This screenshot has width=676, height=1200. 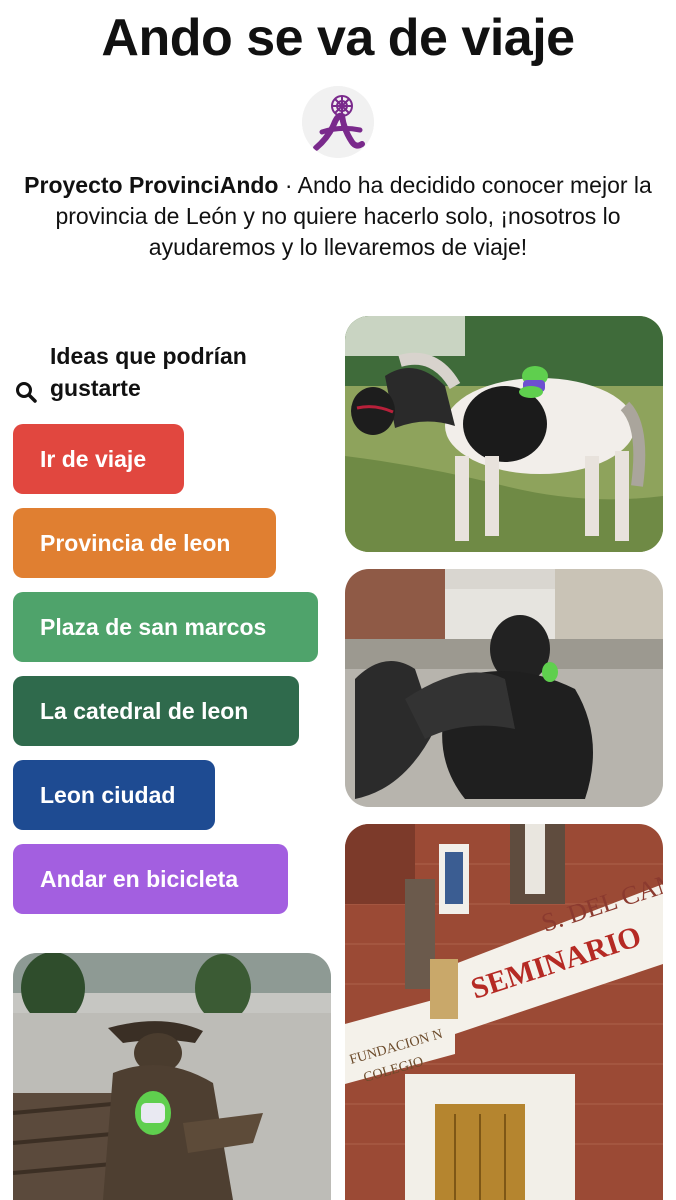 I want to click on chip-provincia-de-leon: Provincia de leon, so click(x=144, y=543).